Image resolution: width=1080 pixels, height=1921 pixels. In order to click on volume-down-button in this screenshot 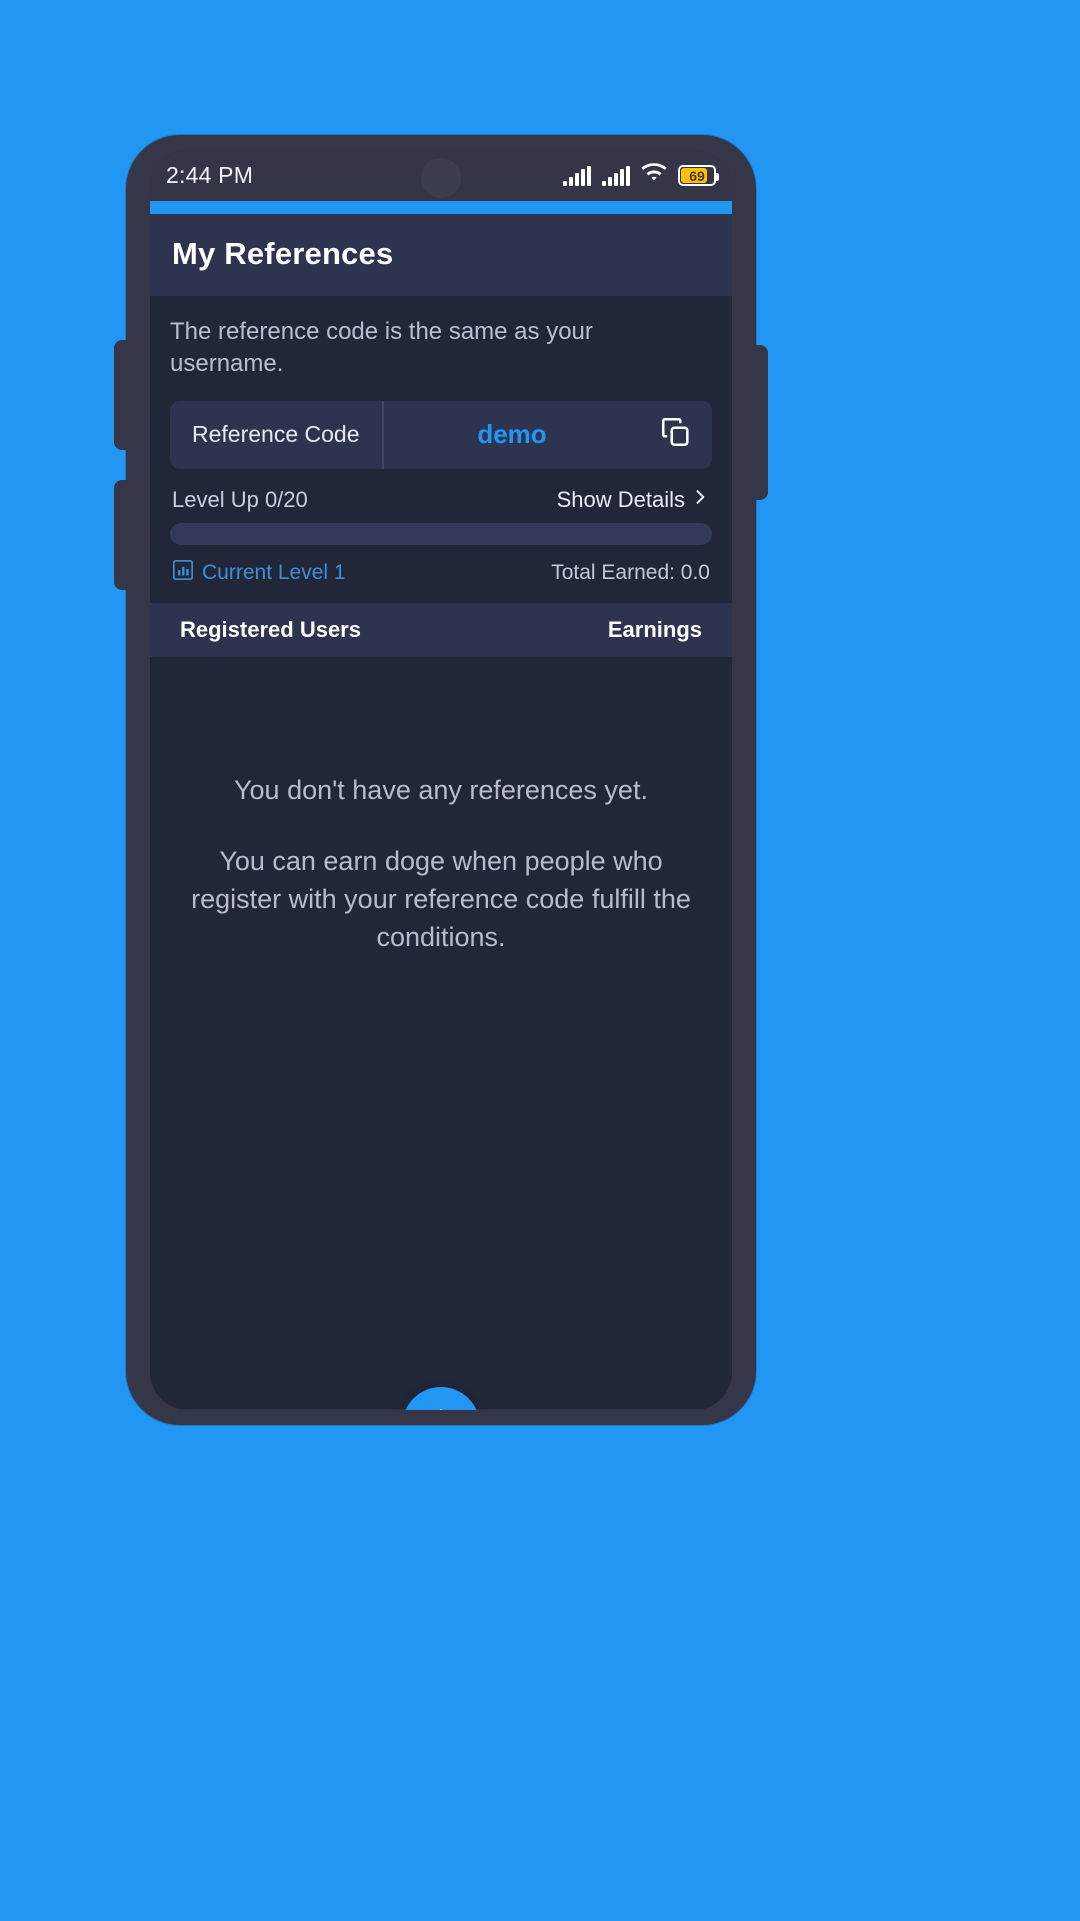, I will do `click(122, 535)`.